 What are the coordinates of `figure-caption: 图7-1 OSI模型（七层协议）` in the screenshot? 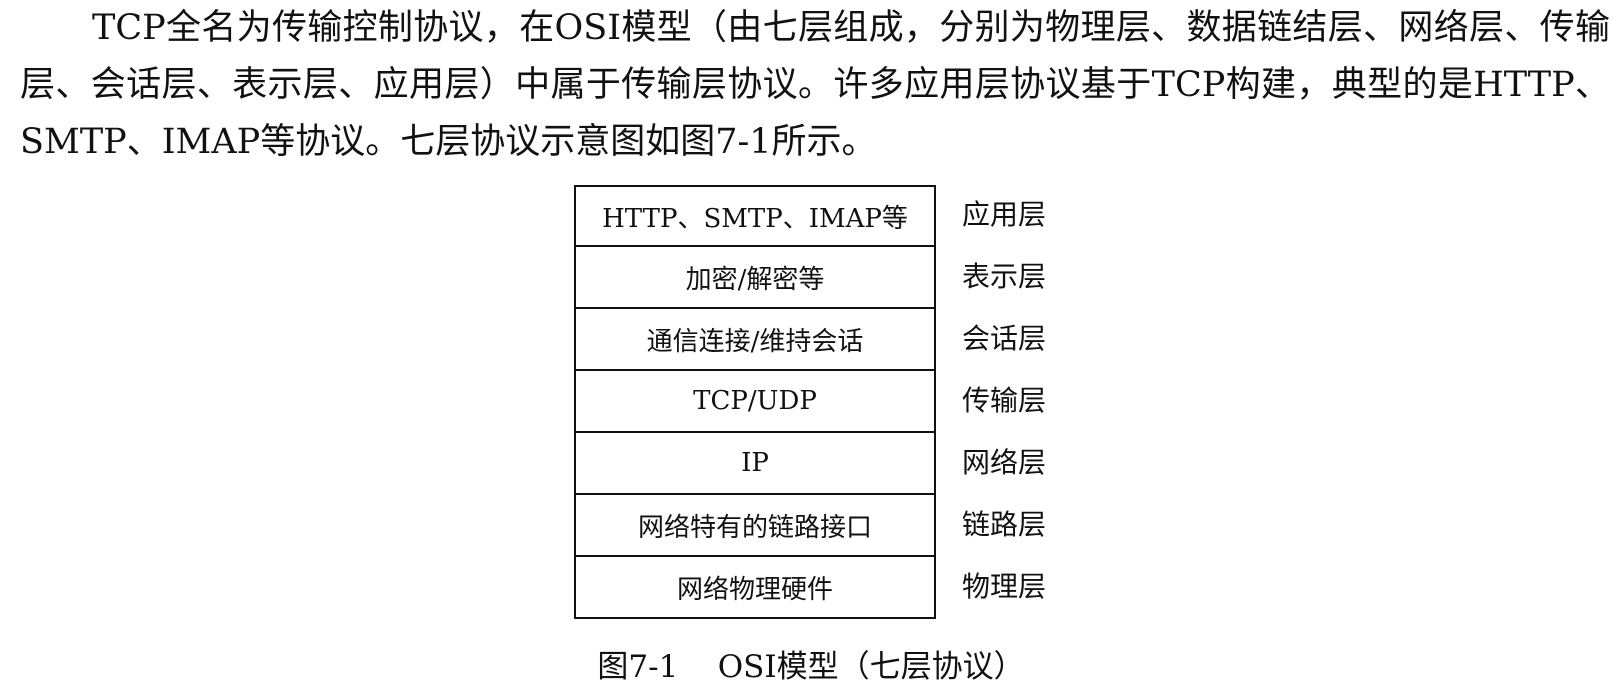 It's located at (811, 663).